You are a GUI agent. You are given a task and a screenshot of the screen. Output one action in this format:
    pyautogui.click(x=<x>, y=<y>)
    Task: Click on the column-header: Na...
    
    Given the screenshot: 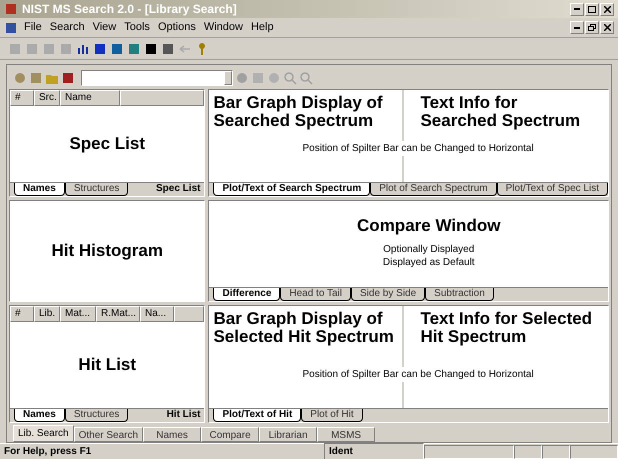 What is the action you would take?
    pyautogui.click(x=157, y=314)
    